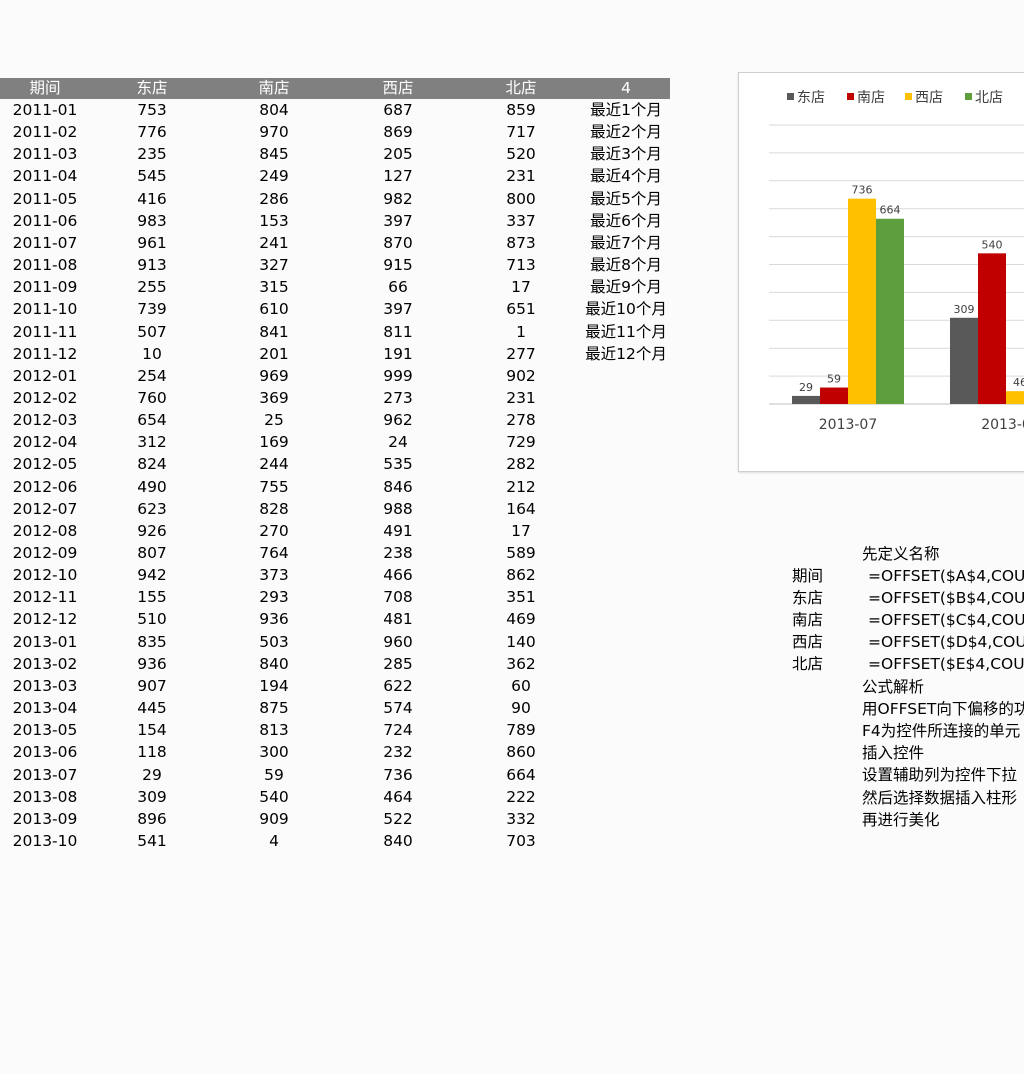 Image resolution: width=1024 pixels, height=1074 pixels. Describe the element at coordinates (398, 708) in the screenshot. I see `table-cell: 574` at that location.